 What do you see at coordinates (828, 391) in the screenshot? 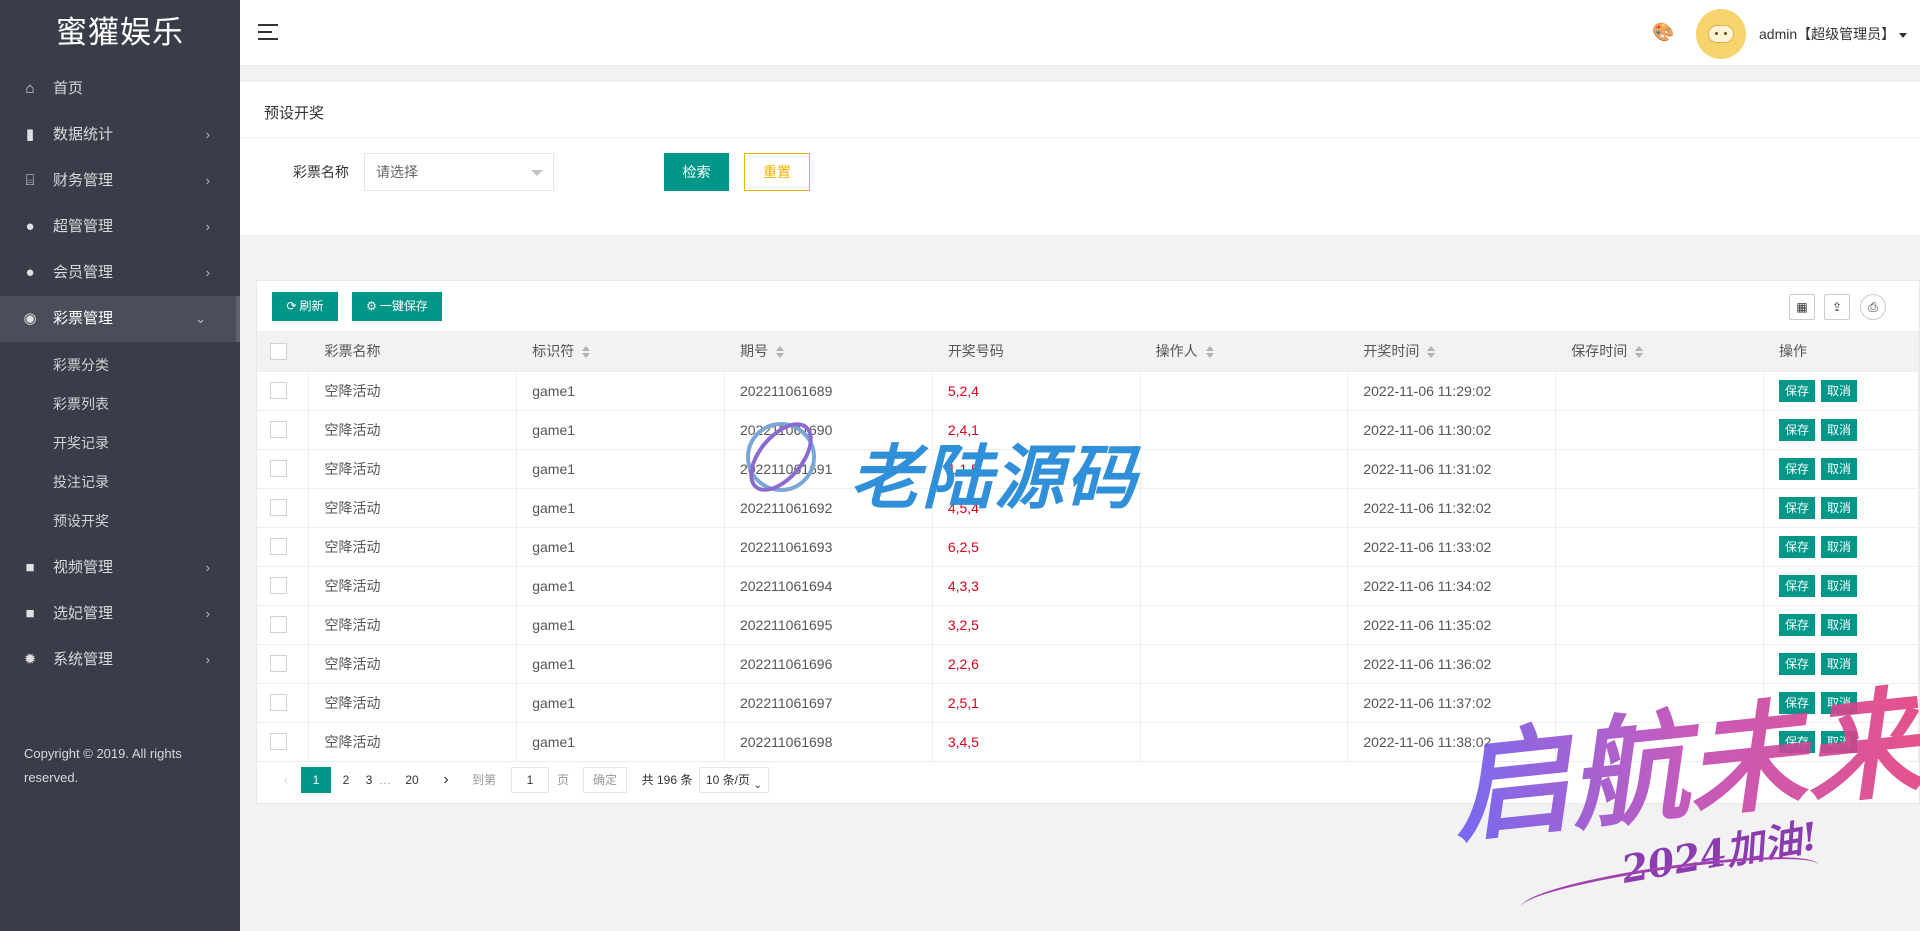
I see `cell-issue: 202211061689` at bounding box center [828, 391].